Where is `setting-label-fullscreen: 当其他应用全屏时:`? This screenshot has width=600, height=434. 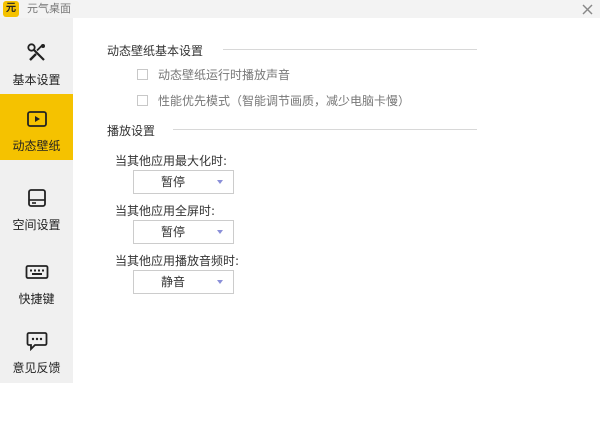 setting-label-fullscreen: 当其他应用全屏时: is located at coordinates (165, 211).